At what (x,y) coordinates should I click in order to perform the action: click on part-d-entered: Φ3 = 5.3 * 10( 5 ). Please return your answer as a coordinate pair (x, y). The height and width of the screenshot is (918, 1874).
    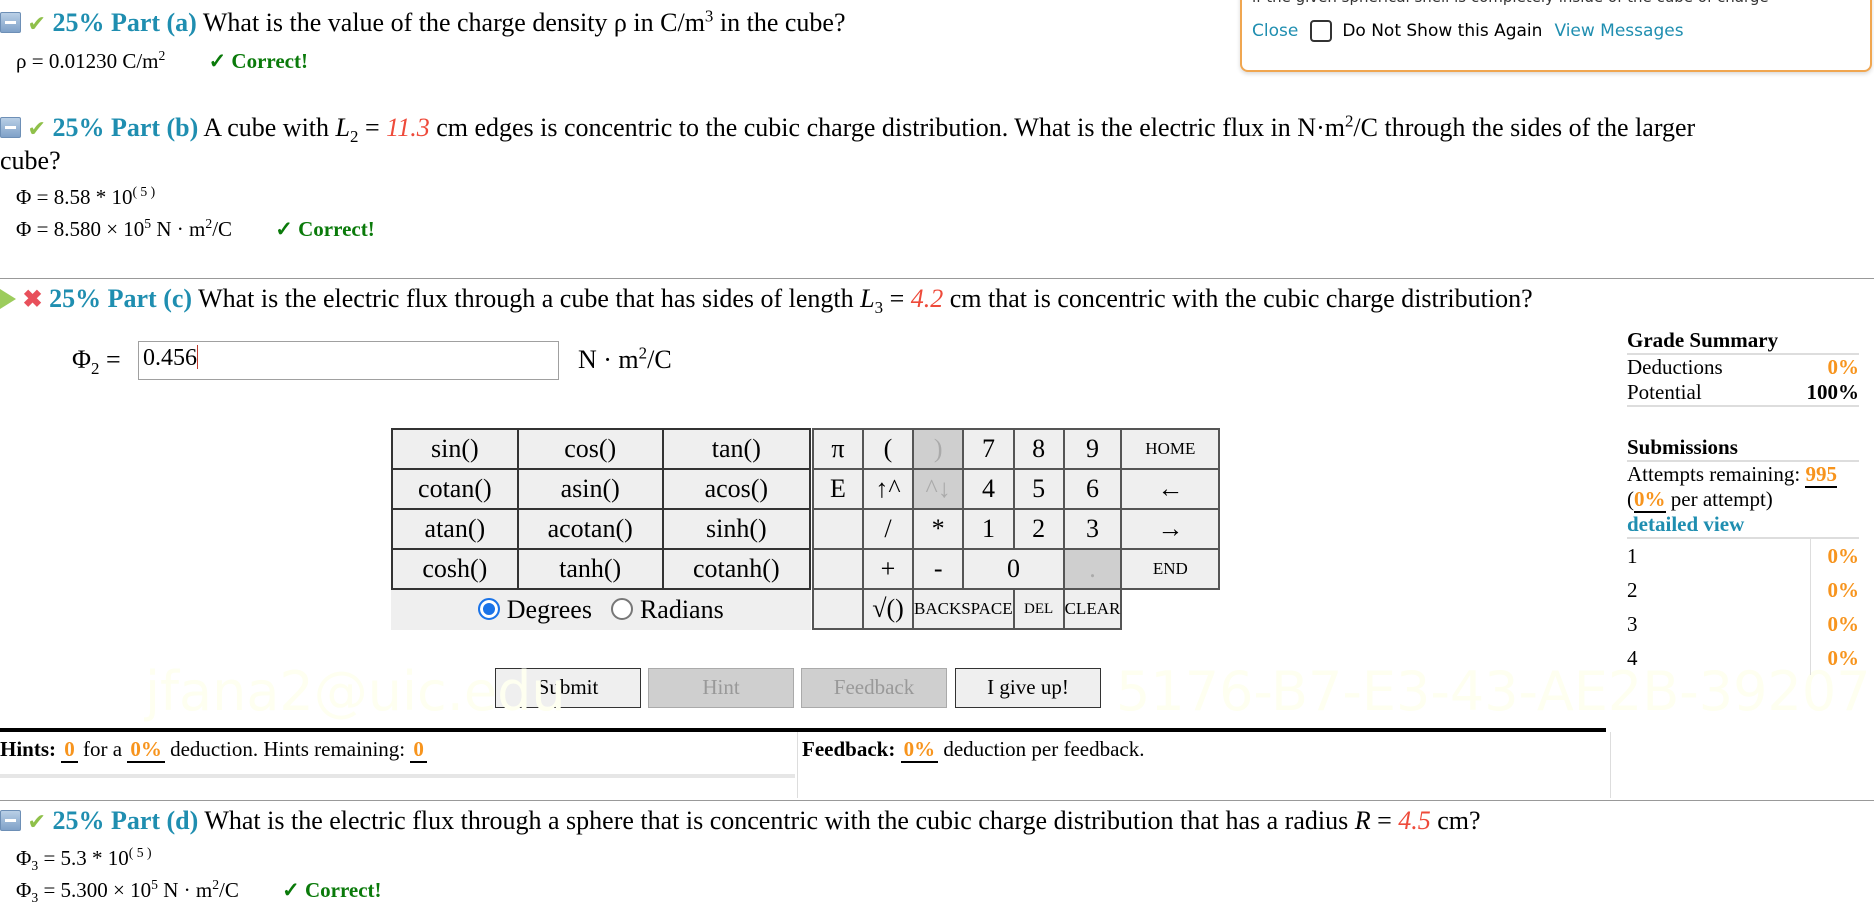
    Looking at the image, I should click on (84, 859).